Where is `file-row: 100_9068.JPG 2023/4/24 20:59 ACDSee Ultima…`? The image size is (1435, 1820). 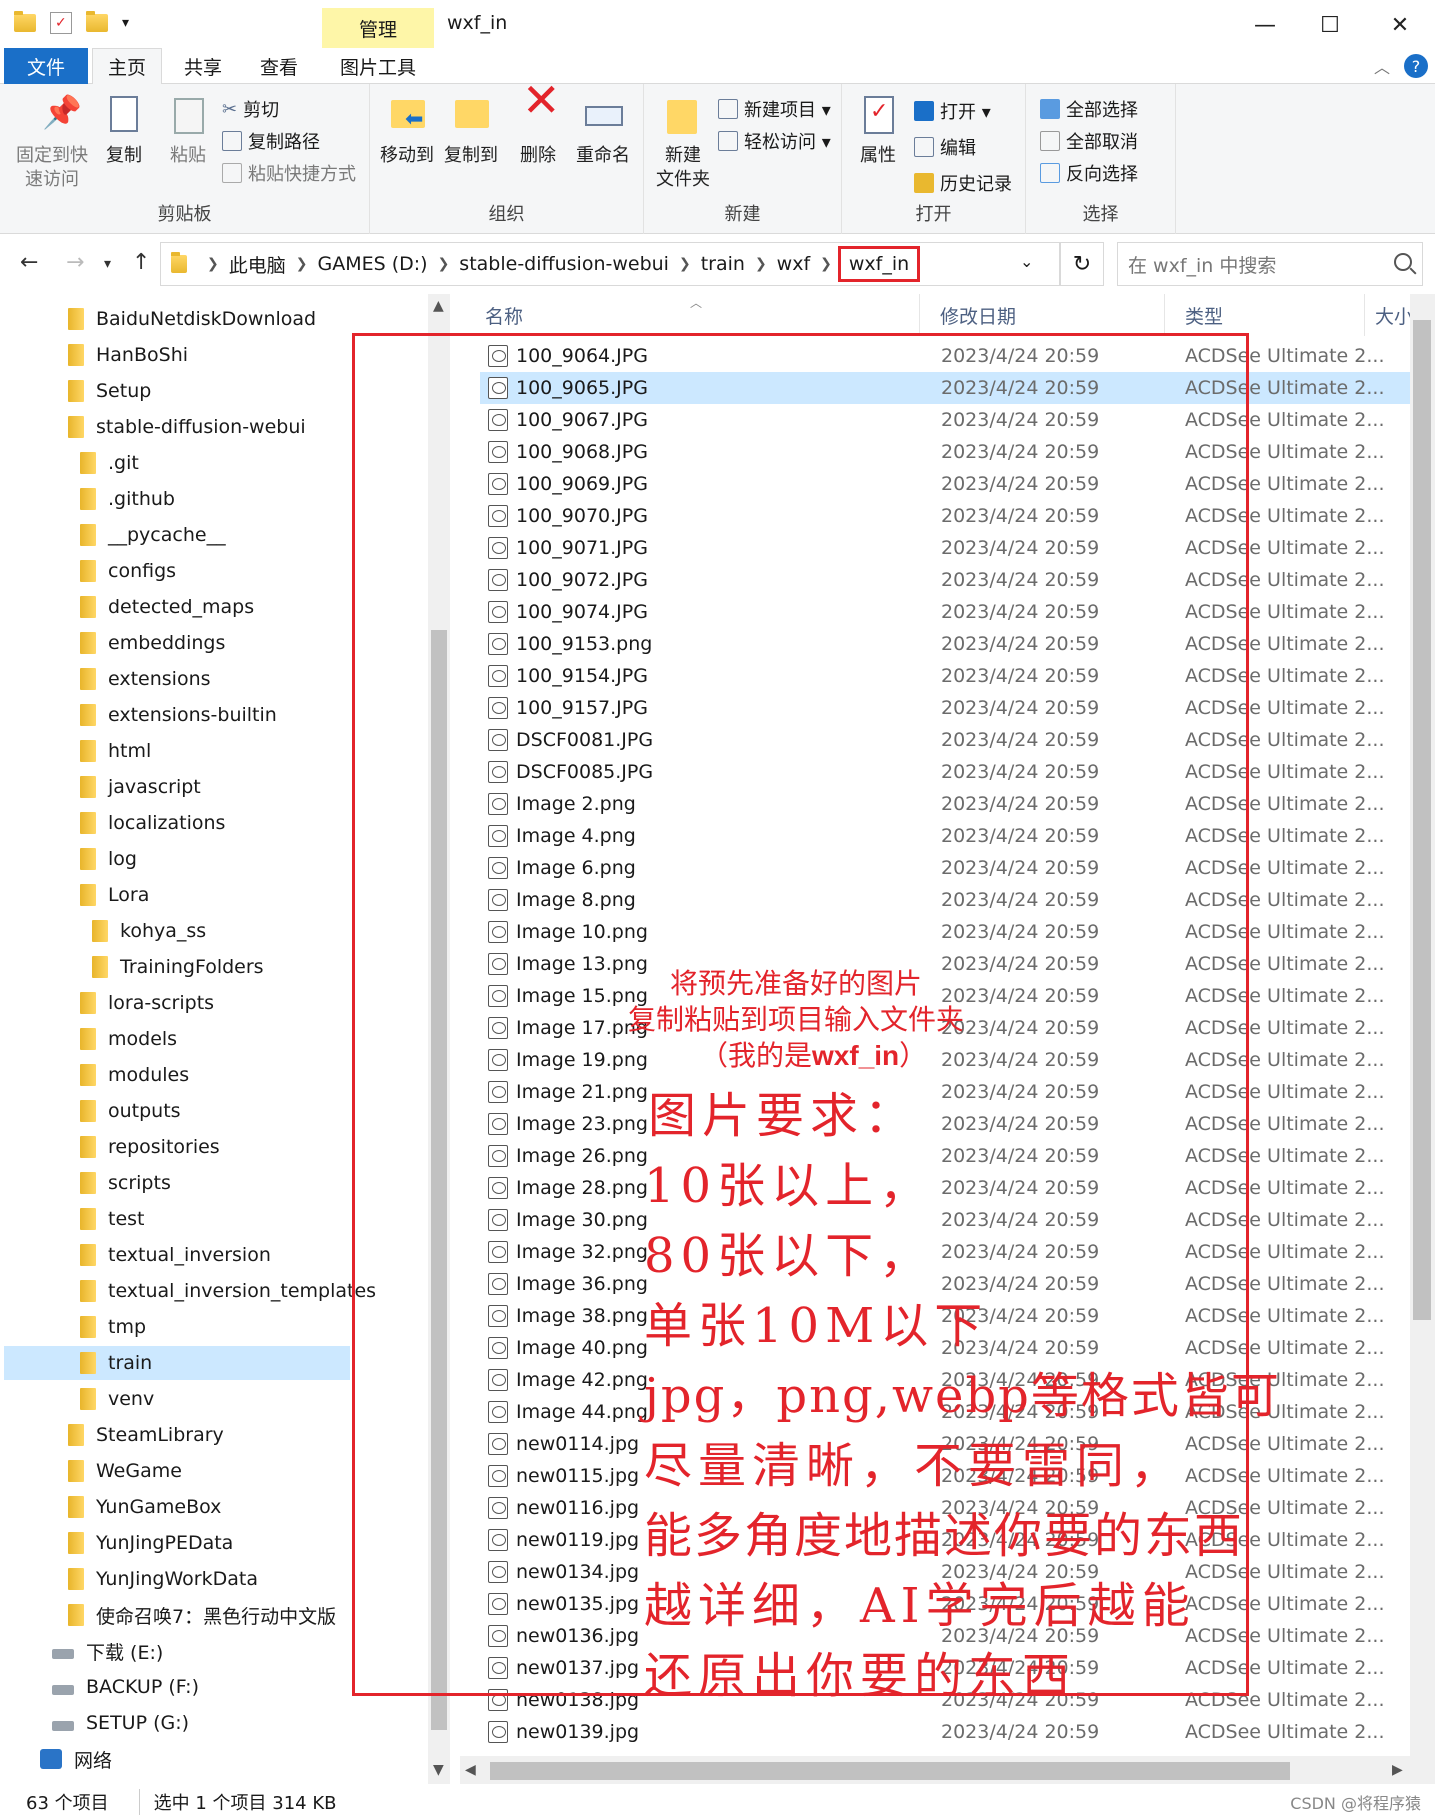 file-row: 100_9068.JPG 2023/4/24 20:59 ACDSee Ultima… is located at coordinates (945, 452).